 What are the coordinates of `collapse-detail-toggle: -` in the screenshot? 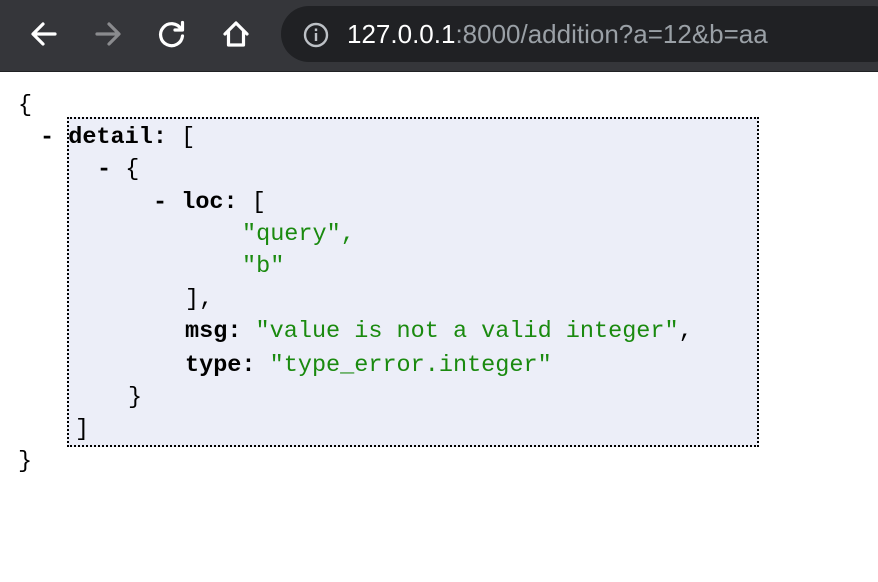 It's located at (47, 137).